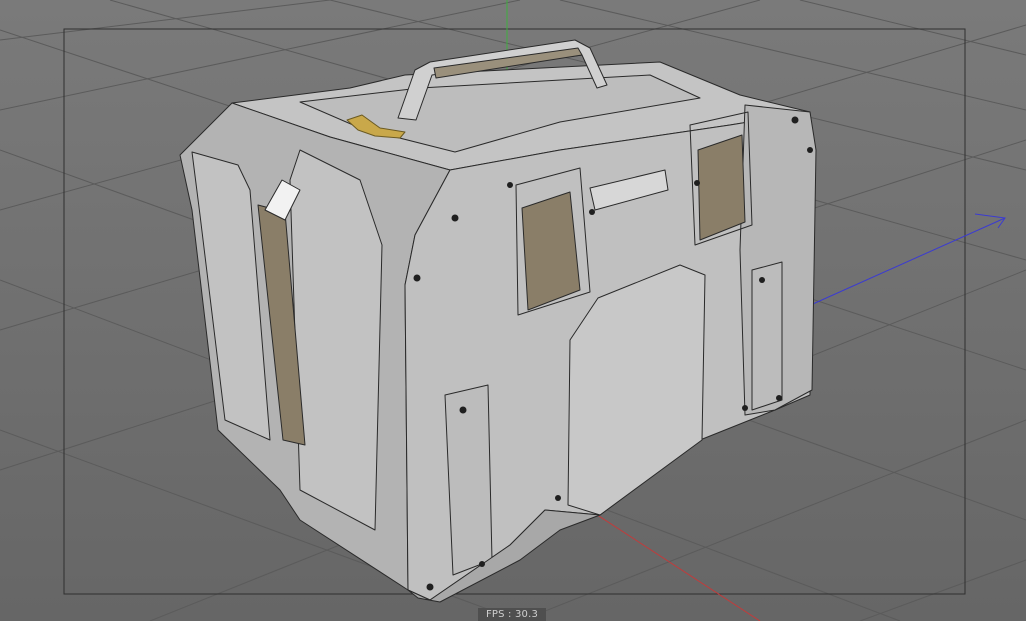 The height and width of the screenshot is (621, 1026). What do you see at coordinates (468, 480) in the screenshot?
I see `front-lower-slot-left` at bounding box center [468, 480].